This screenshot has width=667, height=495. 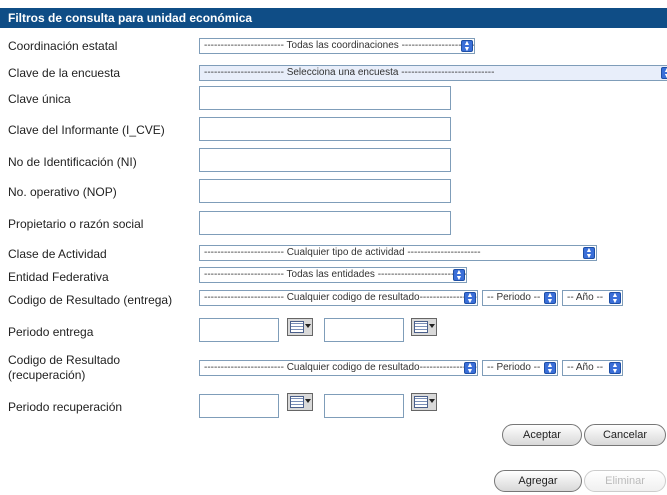 I want to click on anio-recuperacion-select: -- Año -- ▲ ▼, so click(x=592, y=368).